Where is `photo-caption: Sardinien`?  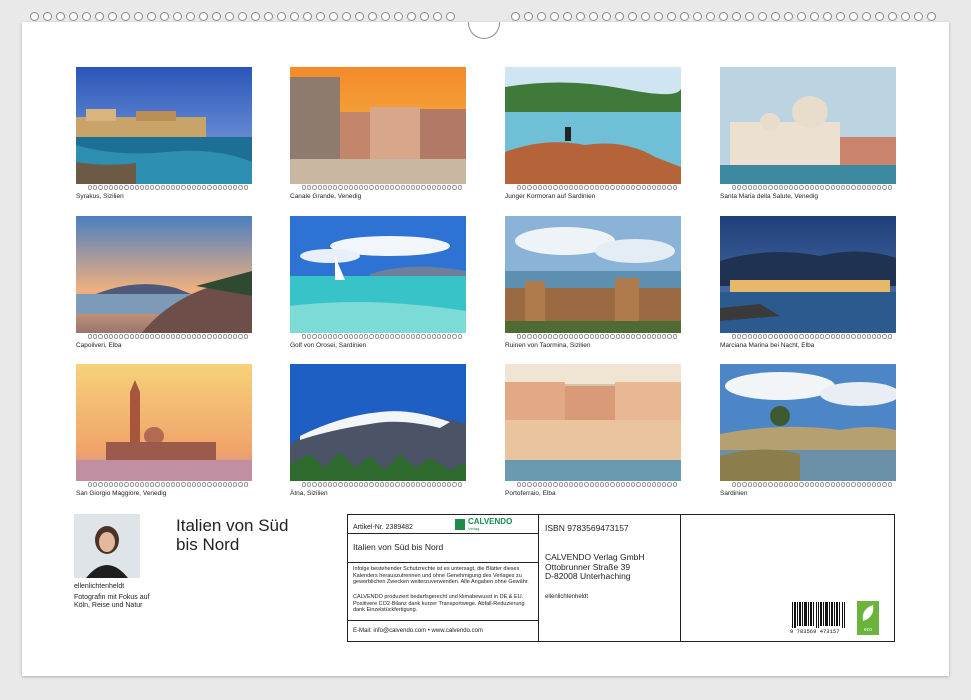
photo-caption: Sardinien is located at coordinates (734, 493).